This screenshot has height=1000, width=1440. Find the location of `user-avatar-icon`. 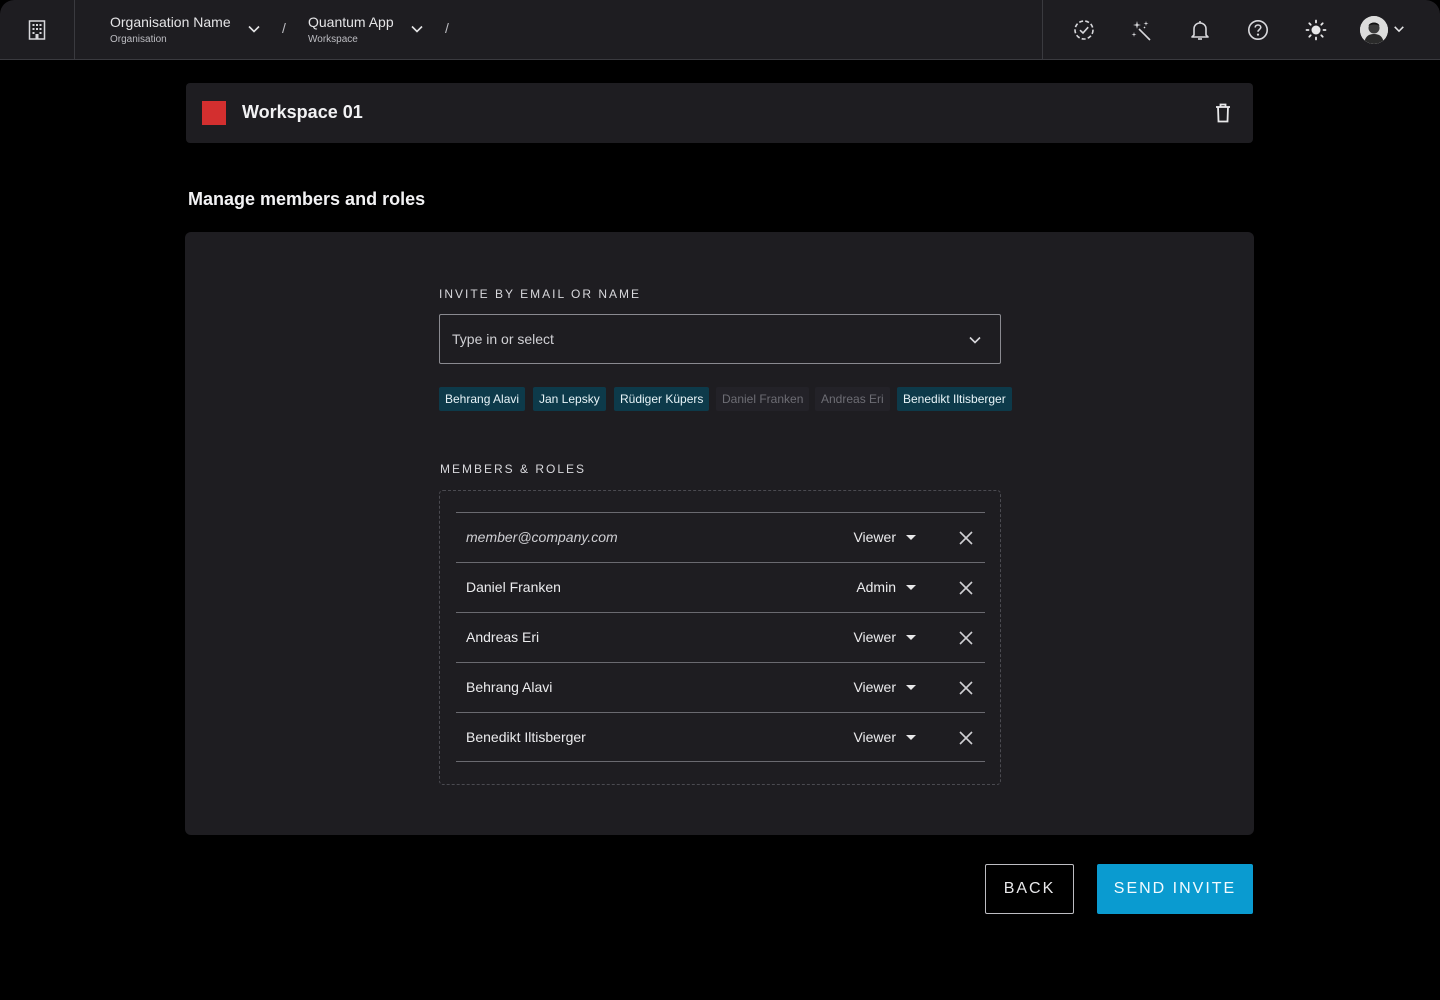

user-avatar-icon is located at coordinates (1374, 30).